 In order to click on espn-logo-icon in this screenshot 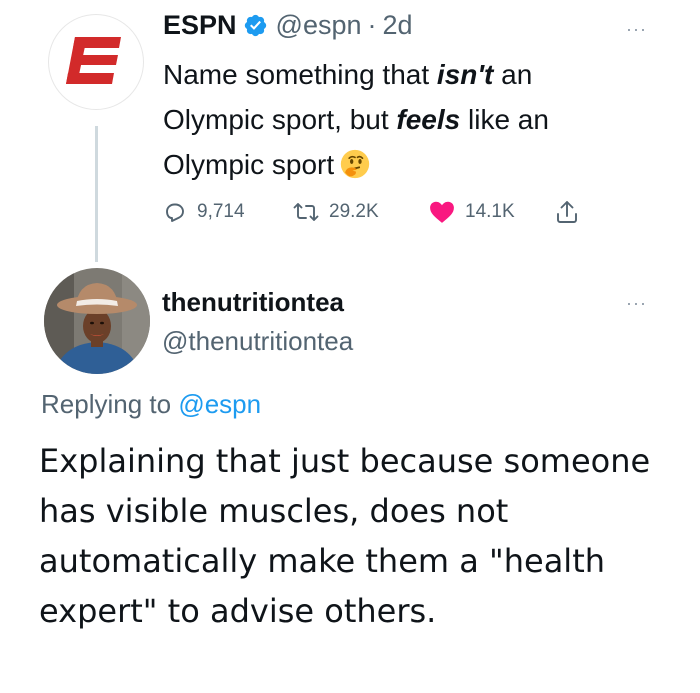, I will do `click(93, 60)`.